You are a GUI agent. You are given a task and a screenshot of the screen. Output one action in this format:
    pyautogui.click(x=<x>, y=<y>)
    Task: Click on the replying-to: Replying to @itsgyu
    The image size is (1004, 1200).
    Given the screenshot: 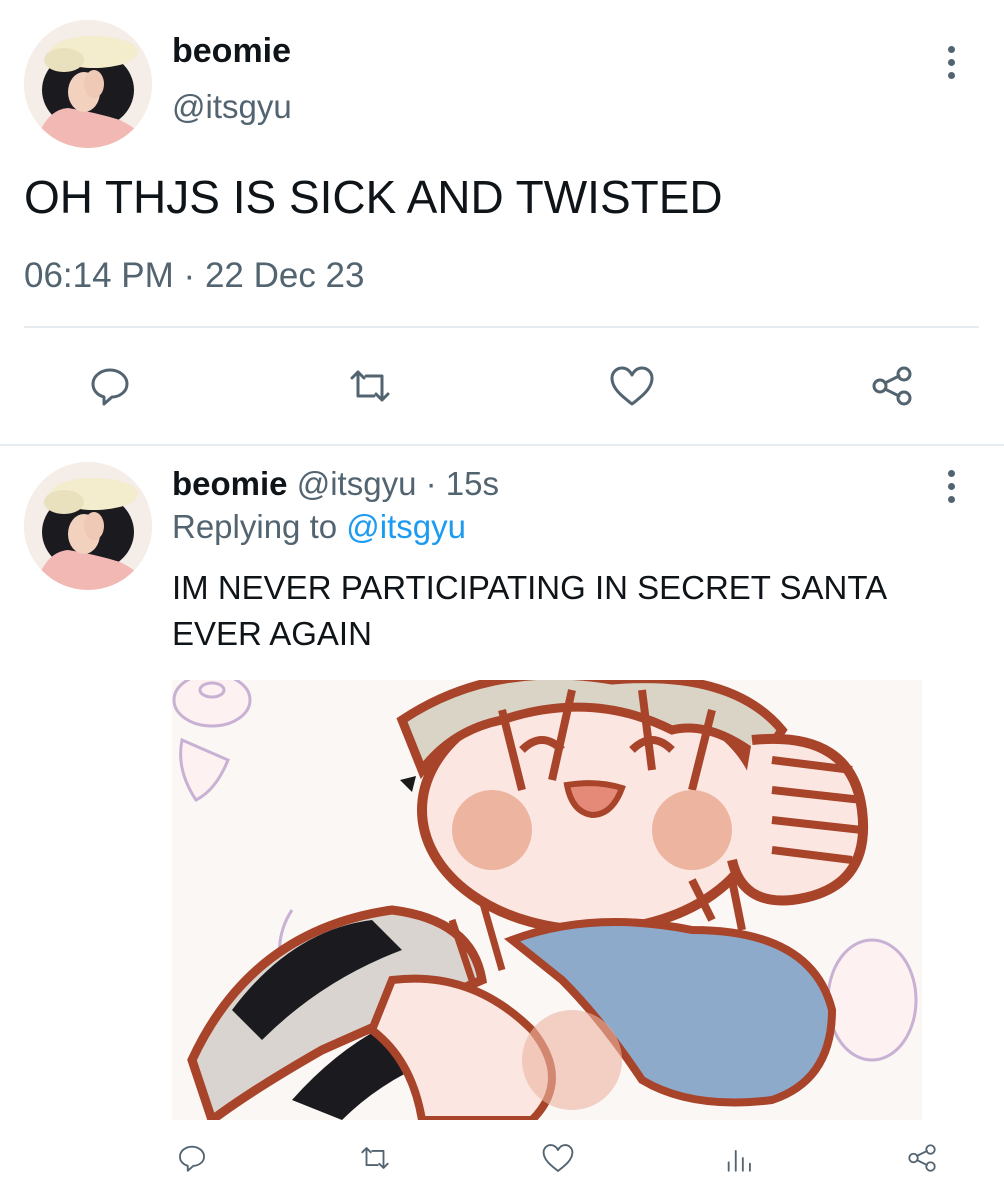 What is the action you would take?
    pyautogui.click(x=319, y=527)
    